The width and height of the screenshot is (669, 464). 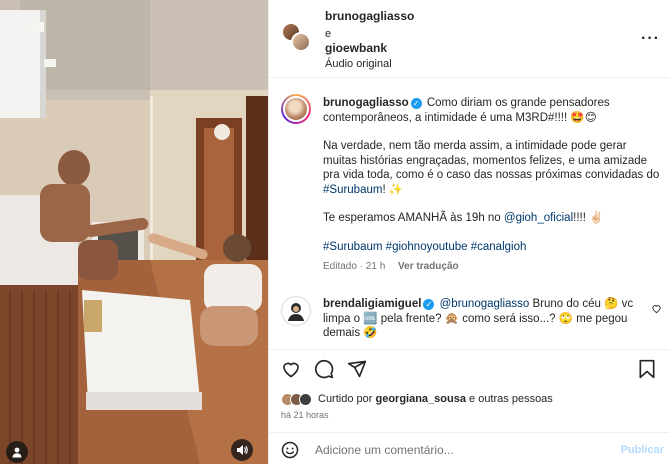 What do you see at coordinates (460, 450) in the screenshot?
I see `comment-input` at bounding box center [460, 450].